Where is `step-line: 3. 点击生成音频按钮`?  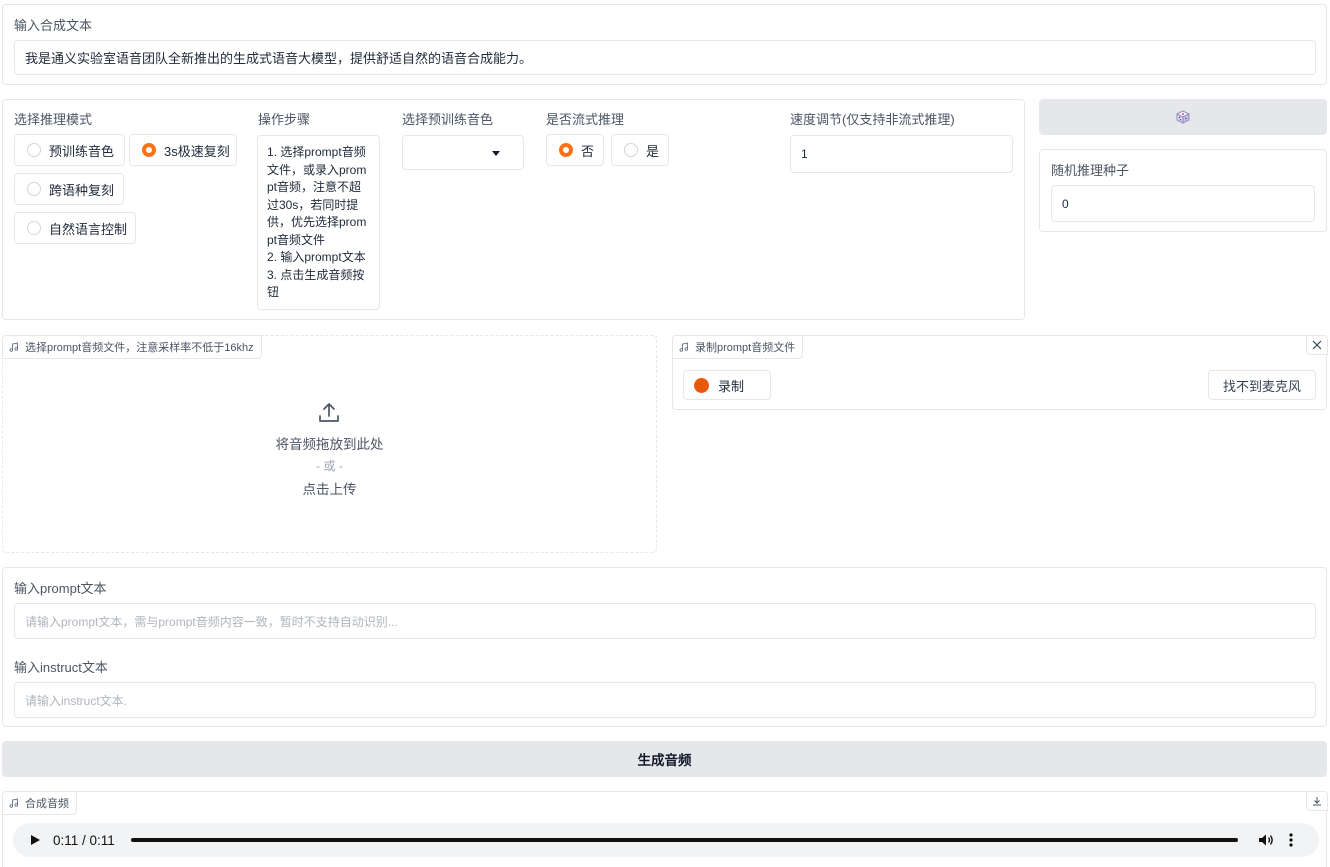
step-line: 3. 点击生成音频按钮 is located at coordinates (316, 283).